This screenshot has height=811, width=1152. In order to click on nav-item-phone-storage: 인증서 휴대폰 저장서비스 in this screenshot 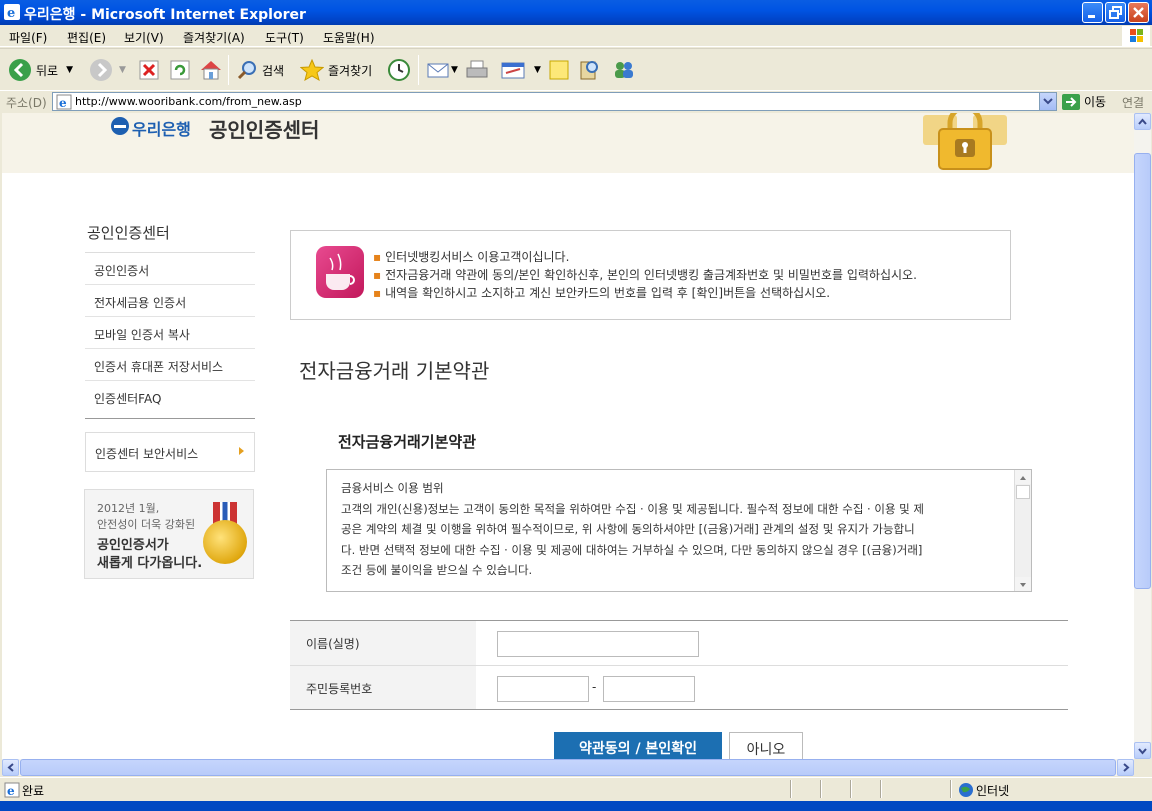, I will do `click(170, 365)`.